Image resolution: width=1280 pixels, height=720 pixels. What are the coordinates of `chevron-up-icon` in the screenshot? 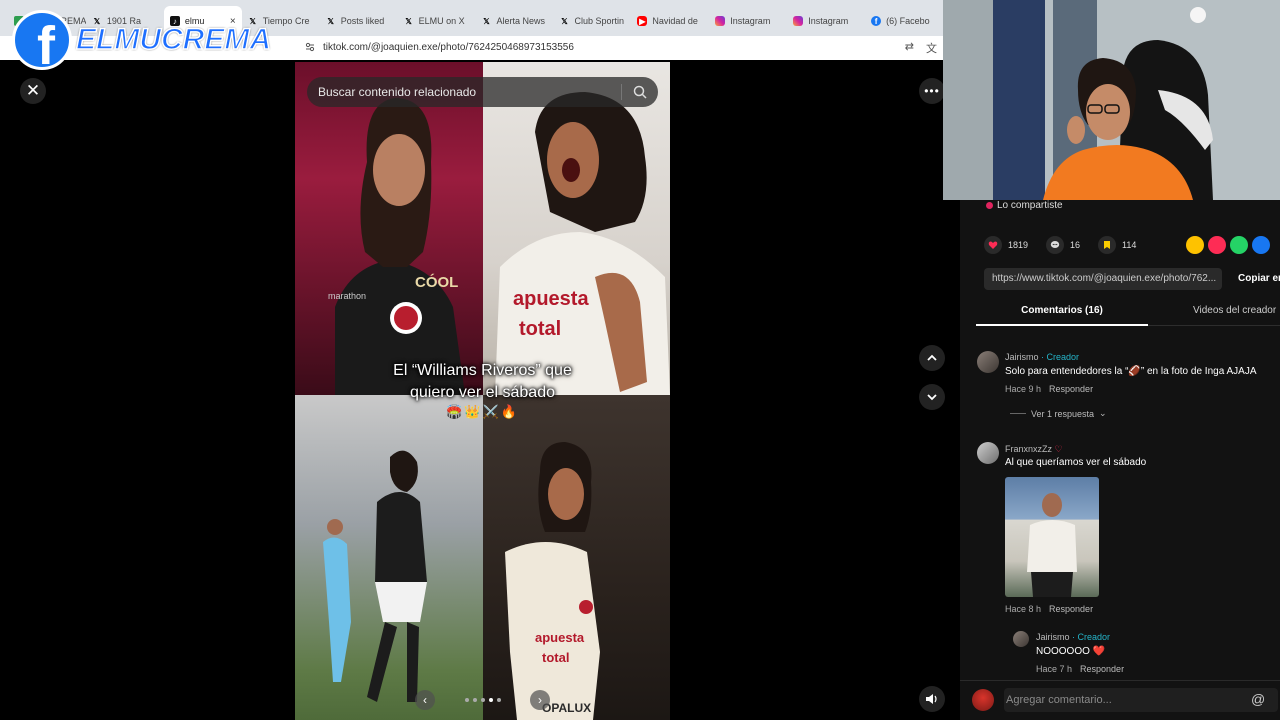 It's located at (932, 357).